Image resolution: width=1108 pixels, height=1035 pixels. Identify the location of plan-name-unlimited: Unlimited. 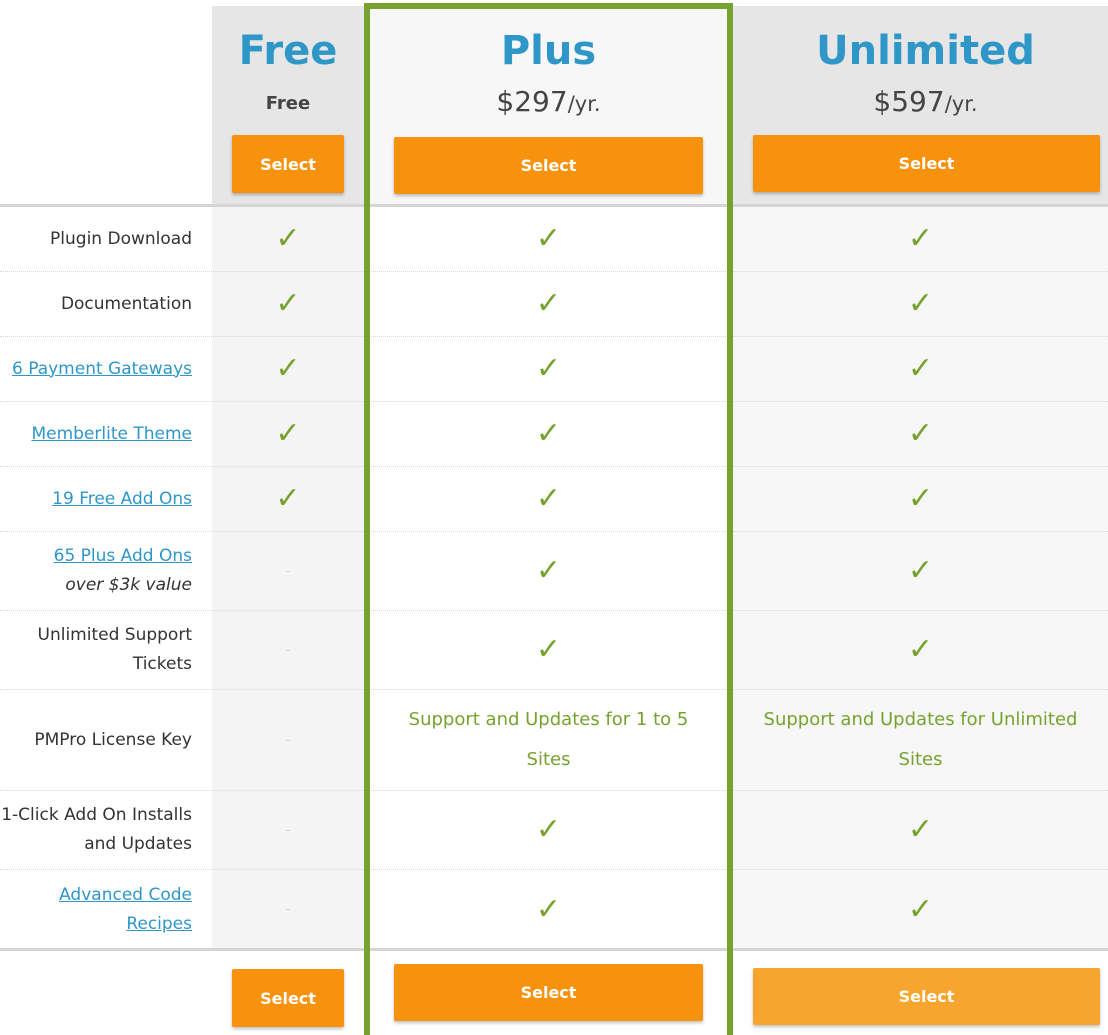
(925, 51).